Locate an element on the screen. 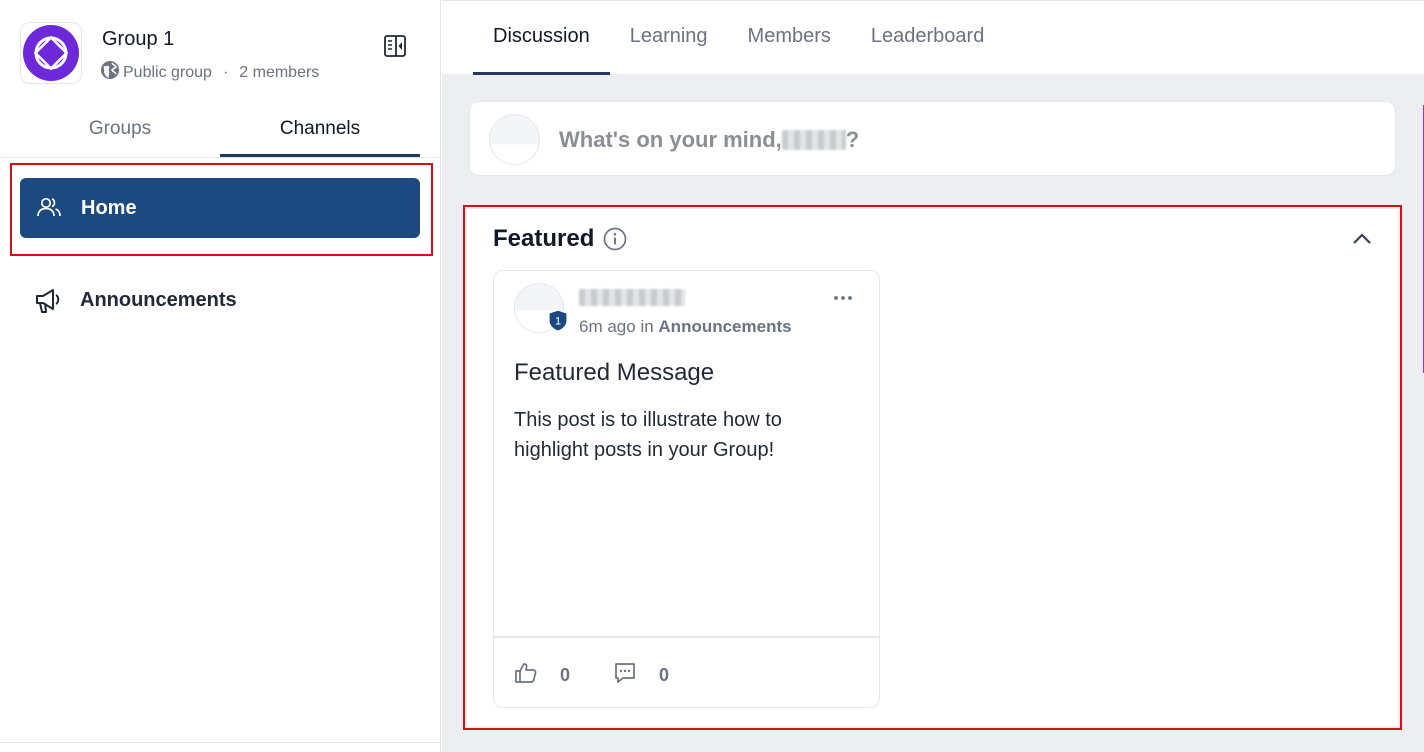  main-tabs: Discussion Learning Members Leaderboard is located at coordinates (738, 38).